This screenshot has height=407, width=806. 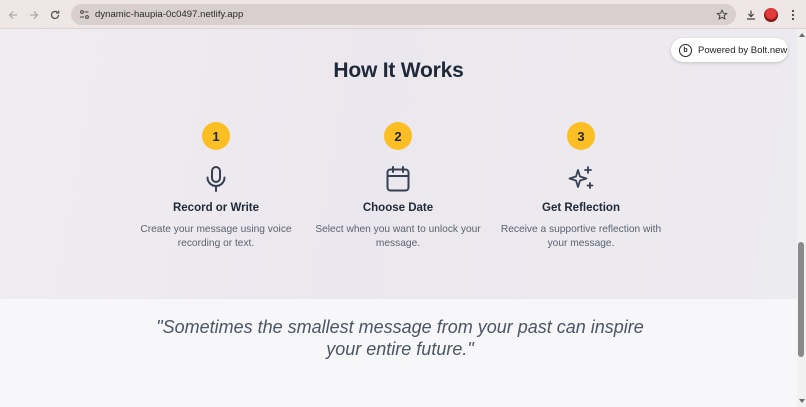 I want to click on scroll-down-arrow-icon, so click(x=801, y=401).